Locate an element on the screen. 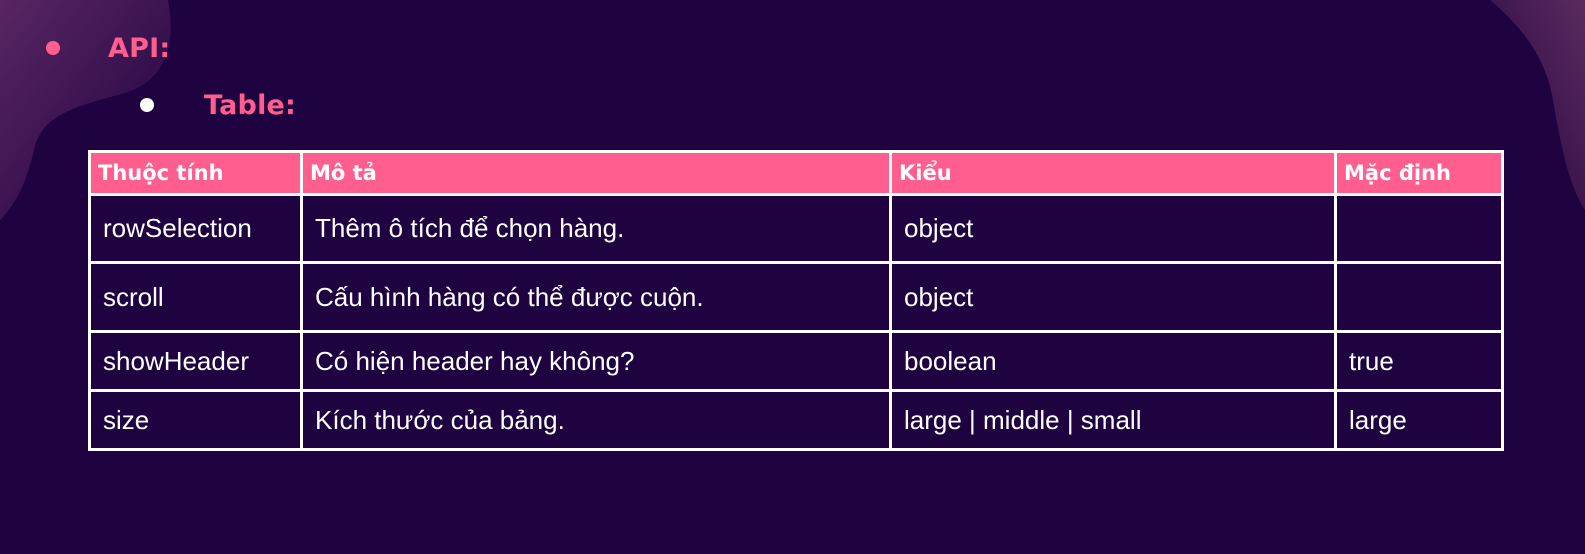  cell-description: Kích thước của bảng. is located at coordinates (596, 420).